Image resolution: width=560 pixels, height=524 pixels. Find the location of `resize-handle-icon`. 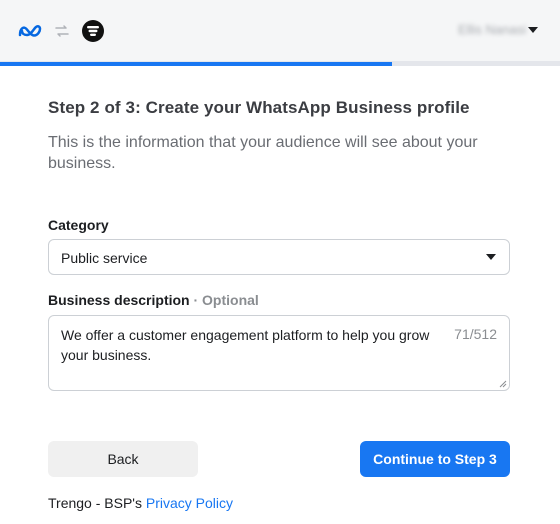

resize-handle-icon is located at coordinates (503, 384).